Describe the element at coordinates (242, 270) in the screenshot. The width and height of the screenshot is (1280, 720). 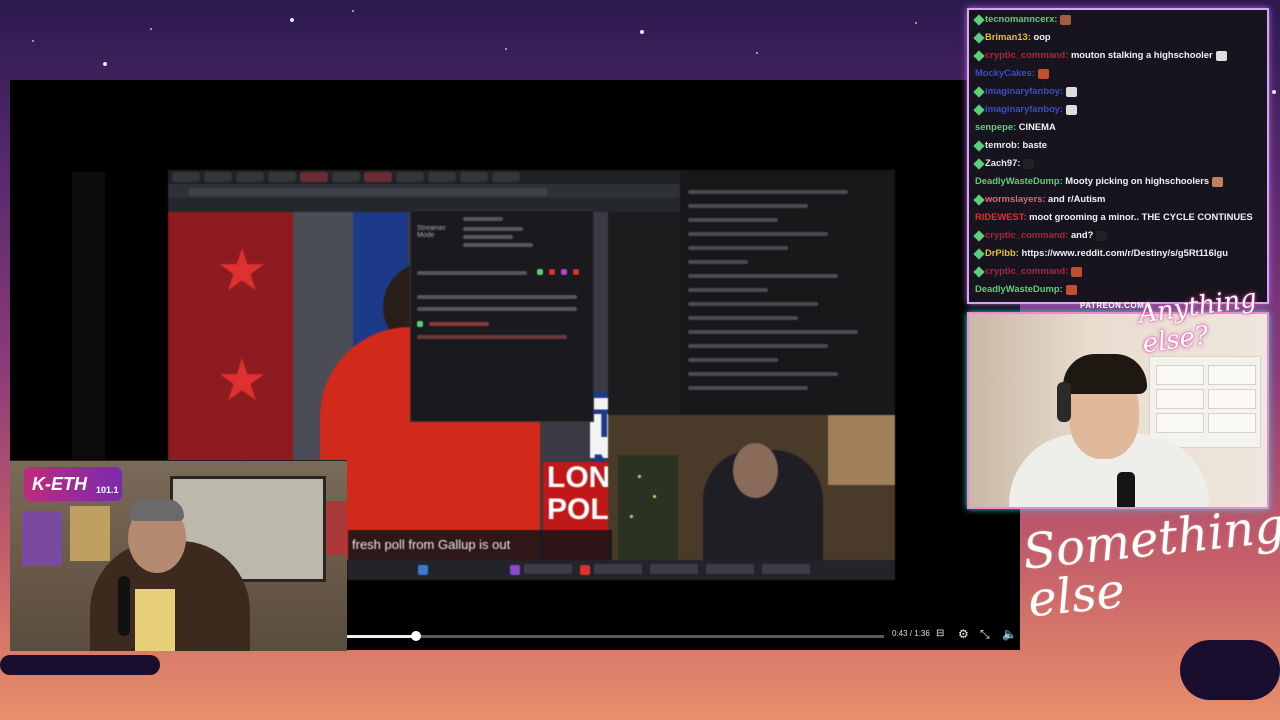
I see `star-icon: ★` at that location.